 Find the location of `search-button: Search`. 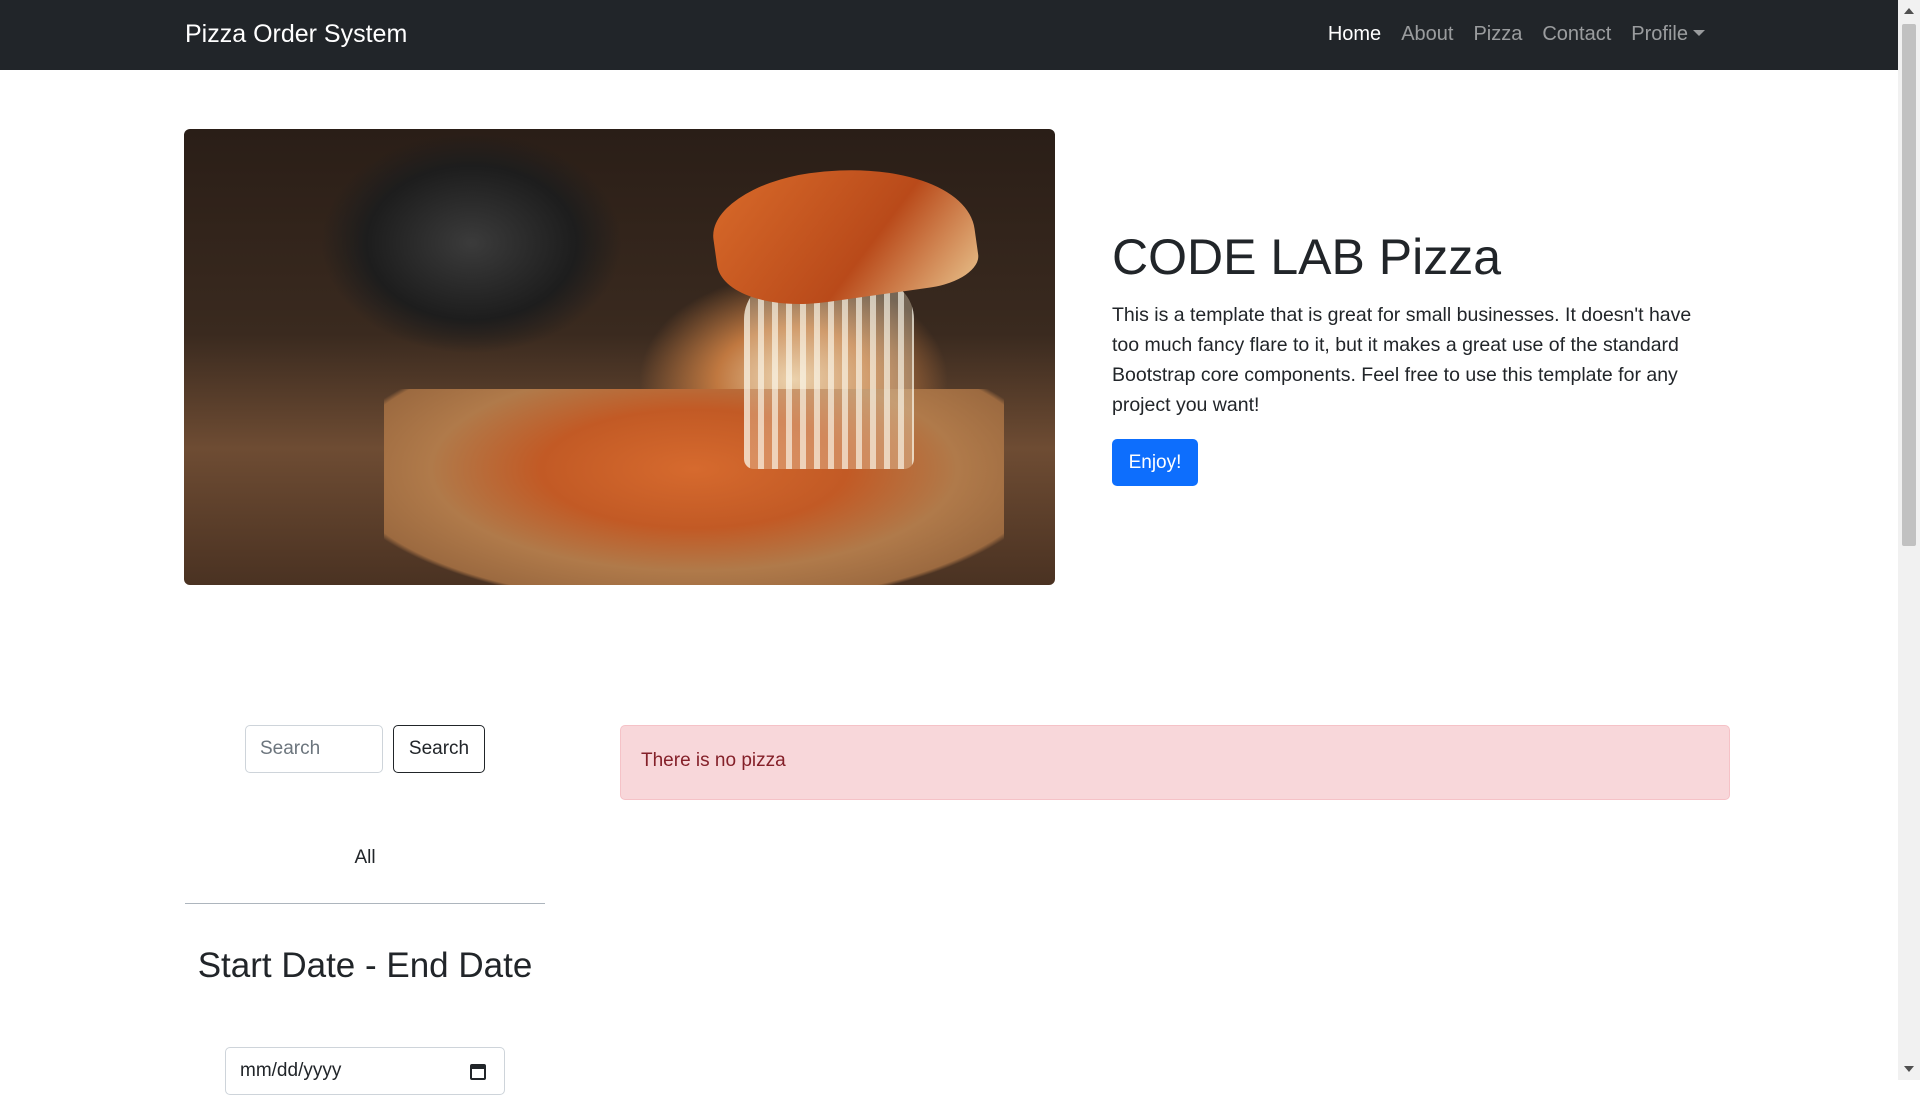

search-button: Search is located at coordinates (439, 749).